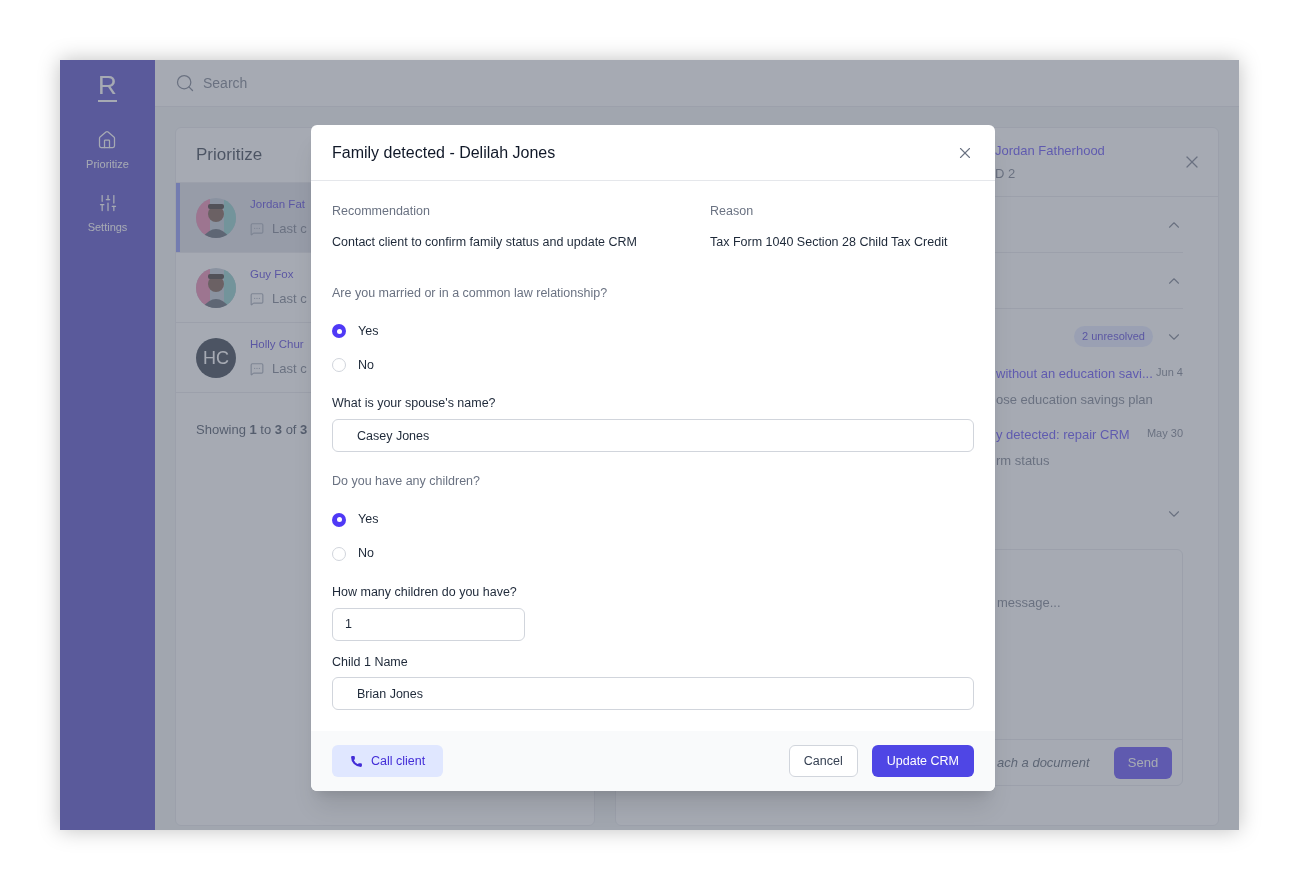 This screenshot has height=890, width=1299. I want to click on call-client-button: Call client, so click(388, 761).